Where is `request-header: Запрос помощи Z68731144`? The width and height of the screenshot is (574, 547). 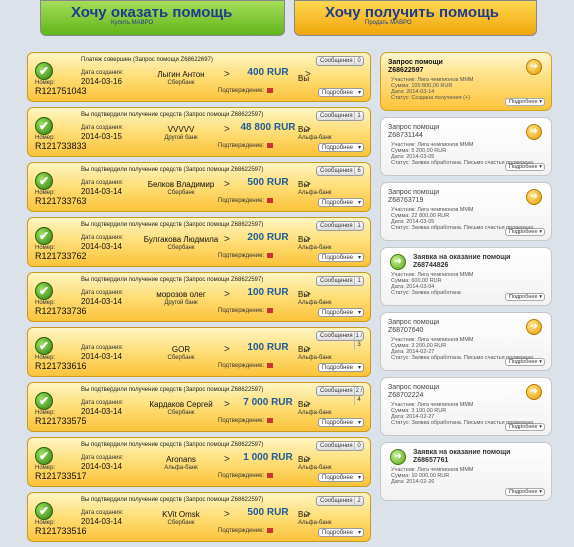
request-header: Запрос помощи Z68731144 is located at coordinates (413, 132).